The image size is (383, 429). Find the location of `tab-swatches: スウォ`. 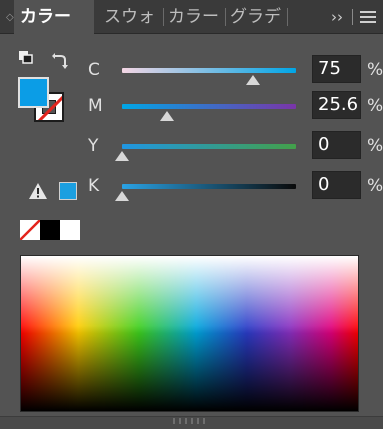

tab-swatches: スウォ is located at coordinates (133, 17).